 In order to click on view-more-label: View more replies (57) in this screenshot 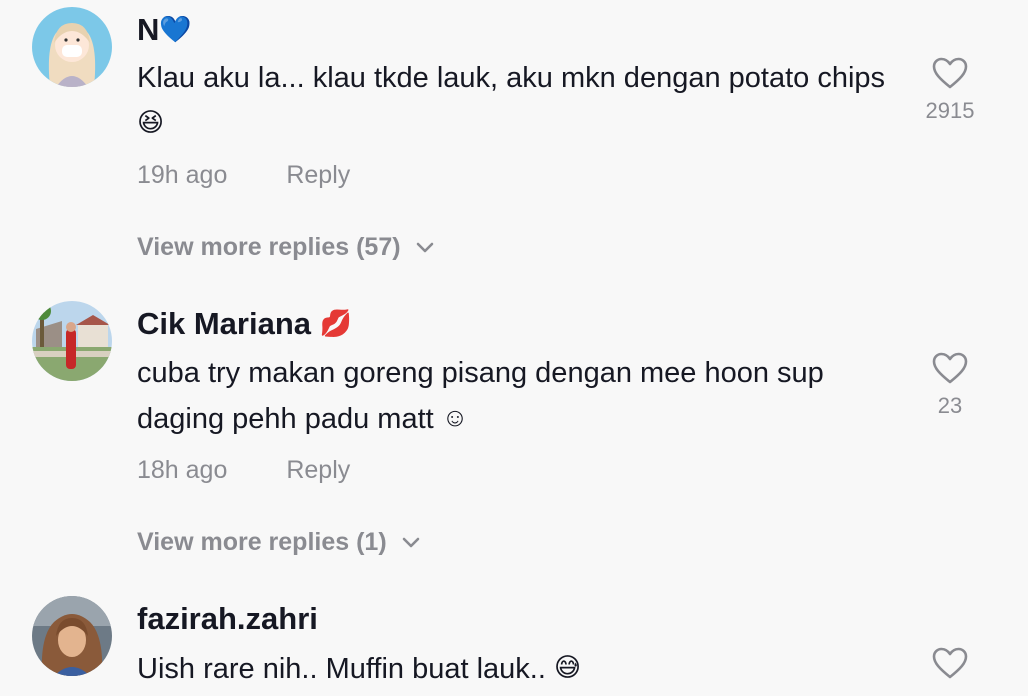, I will do `click(269, 247)`.